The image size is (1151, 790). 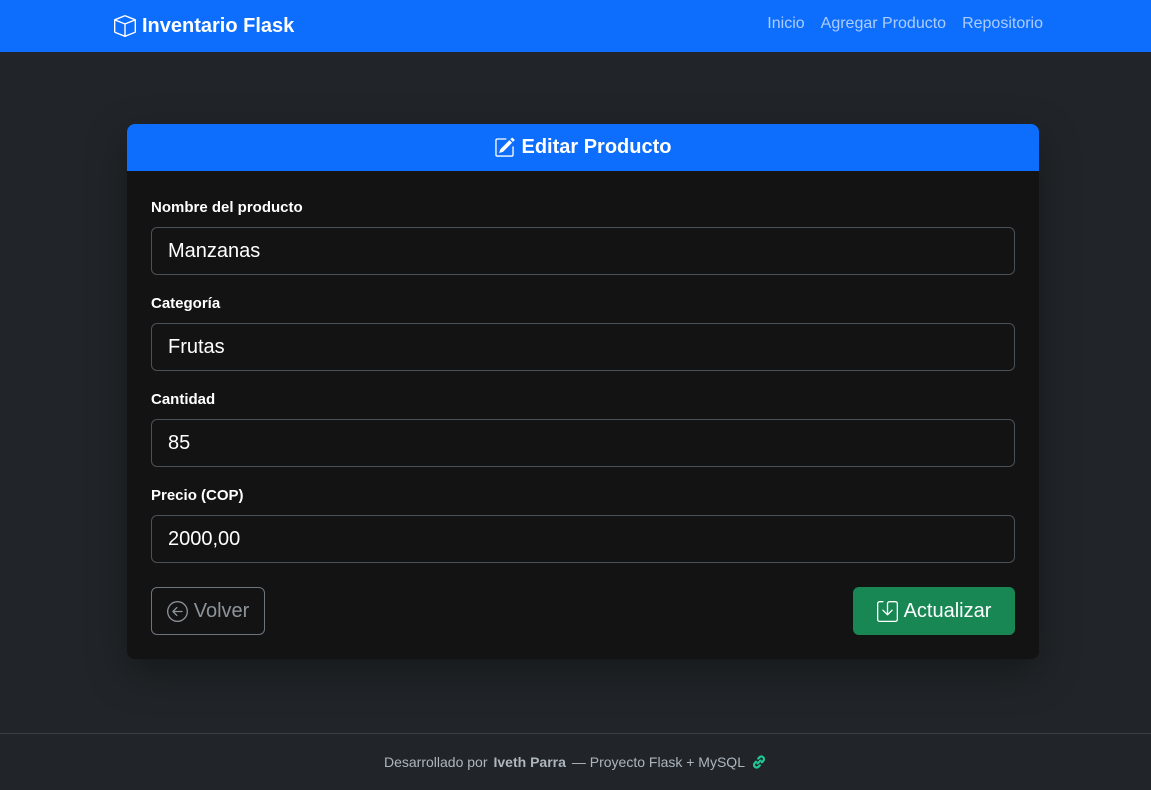 I want to click on footer-prefix: Desarrollado por, so click(x=436, y=762).